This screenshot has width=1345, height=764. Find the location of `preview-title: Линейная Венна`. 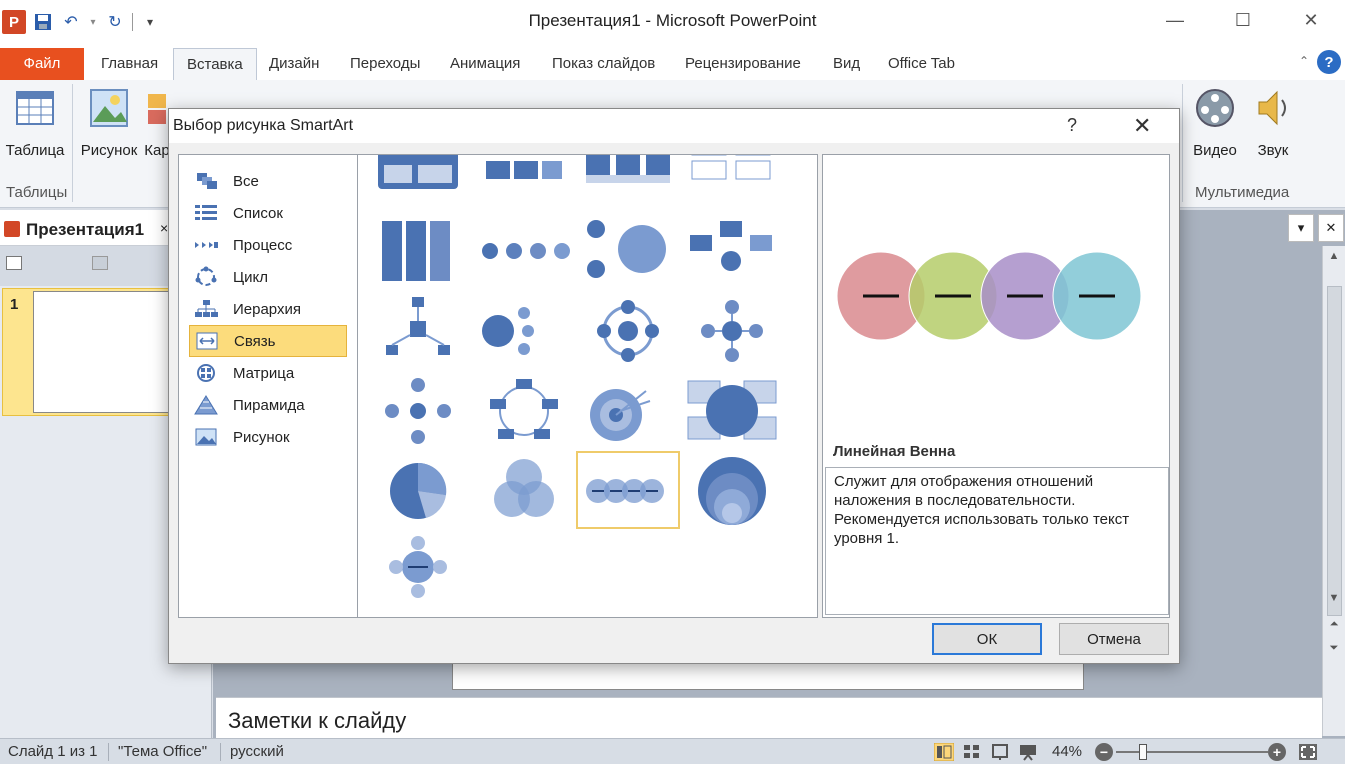

preview-title: Линейная Венна is located at coordinates (894, 451).